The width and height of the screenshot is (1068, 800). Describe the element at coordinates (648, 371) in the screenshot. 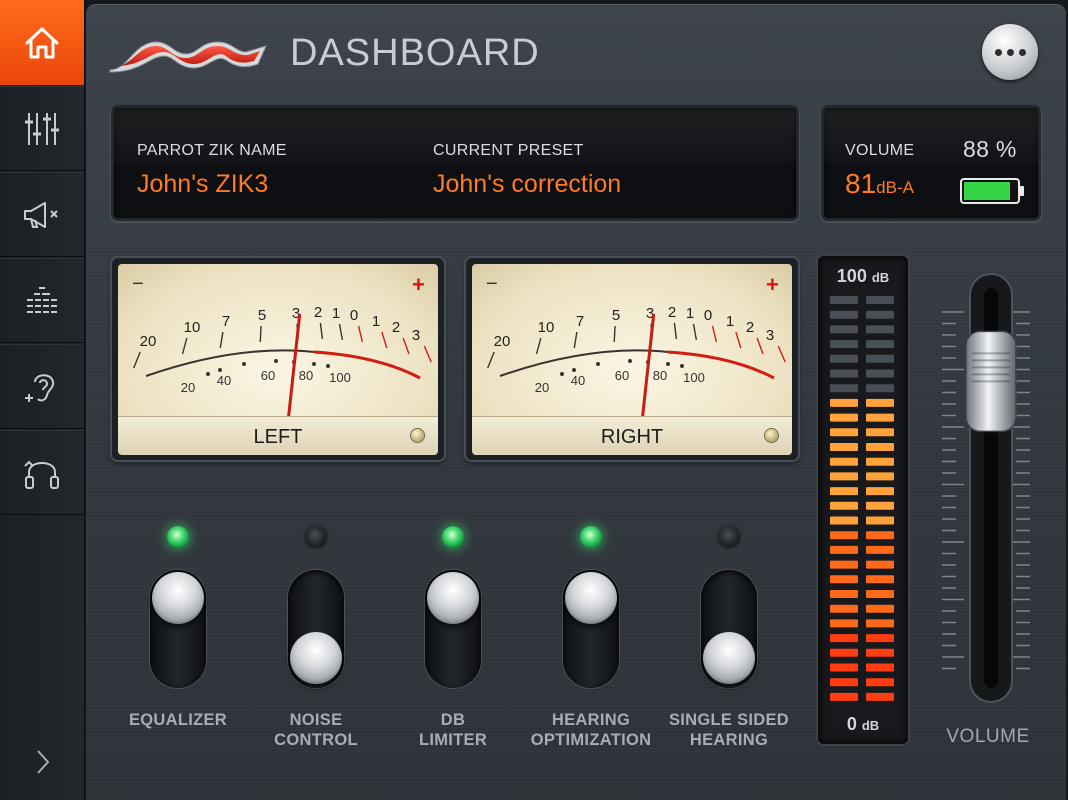

I see `right-meter-needle` at that location.